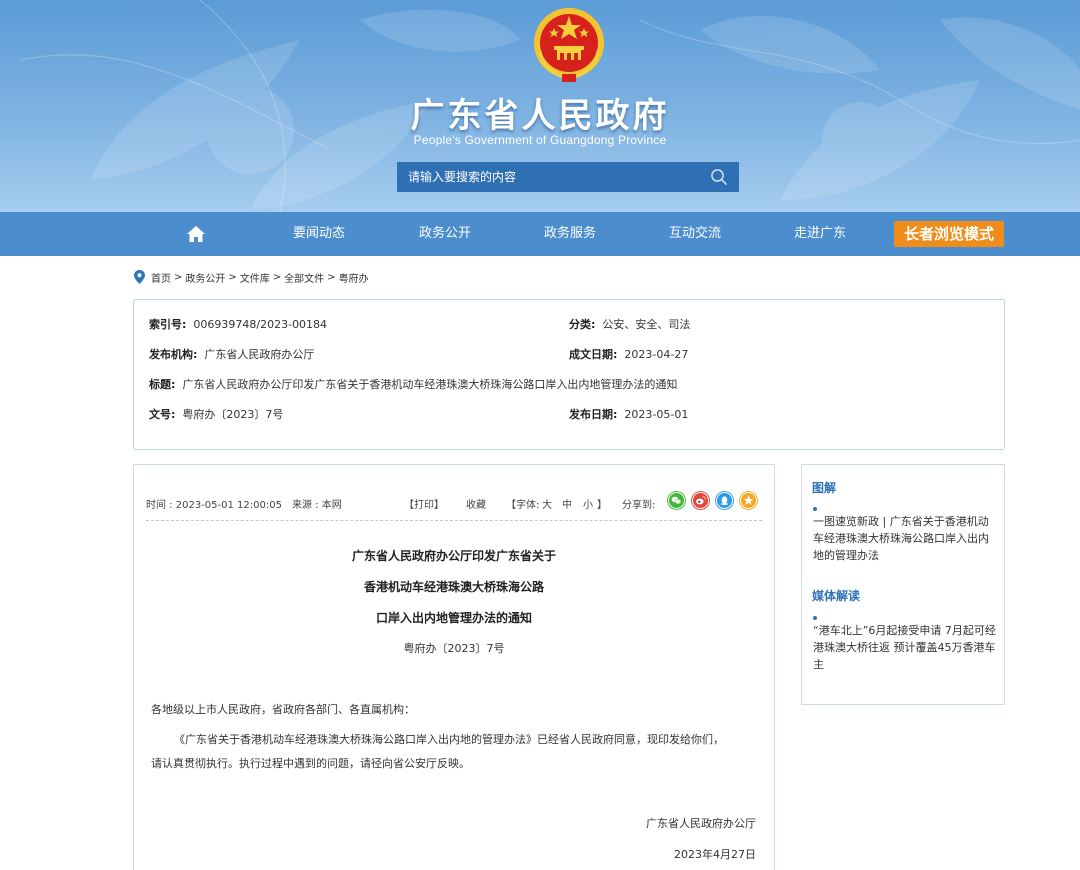  What do you see at coordinates (523, 505) in the screenshot?
I see `font-size-label: 【字体:` at bounding box center [523, 505].